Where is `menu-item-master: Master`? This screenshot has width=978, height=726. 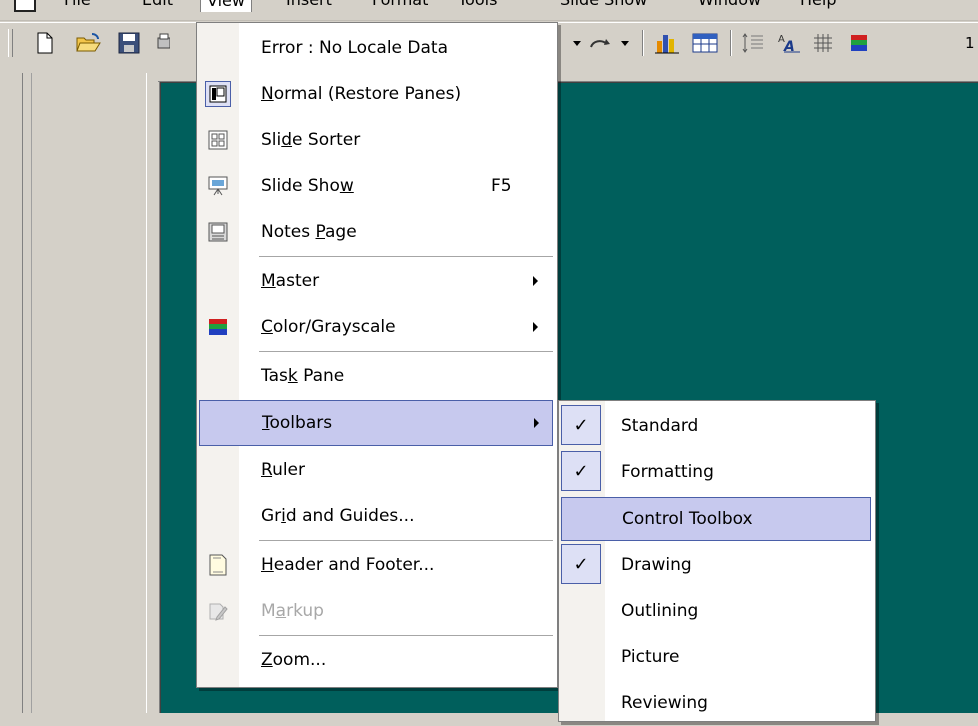 menu-item-master: Master is located at coordinates (377, 281).